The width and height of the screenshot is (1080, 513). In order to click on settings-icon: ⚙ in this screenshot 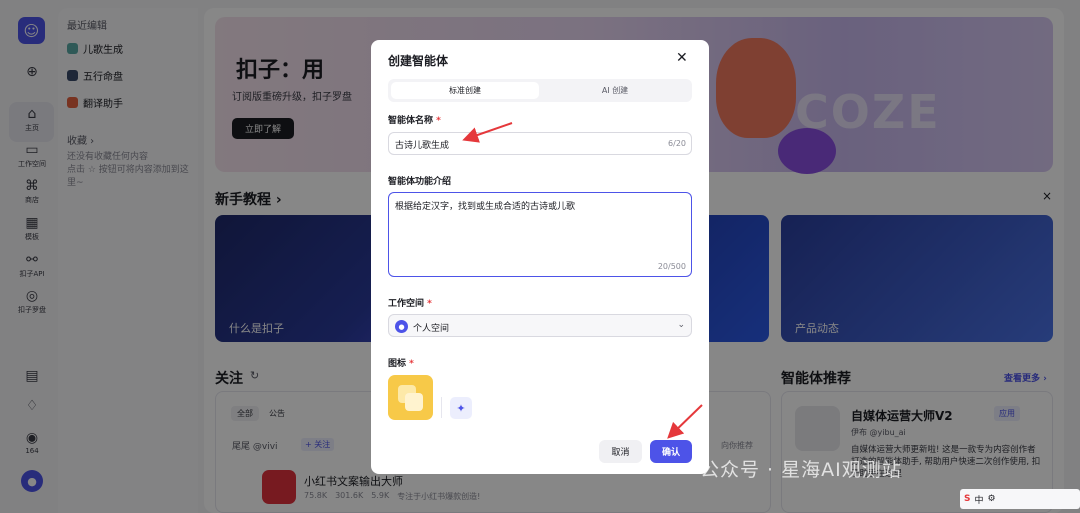, I will do `click(991, 499)`.